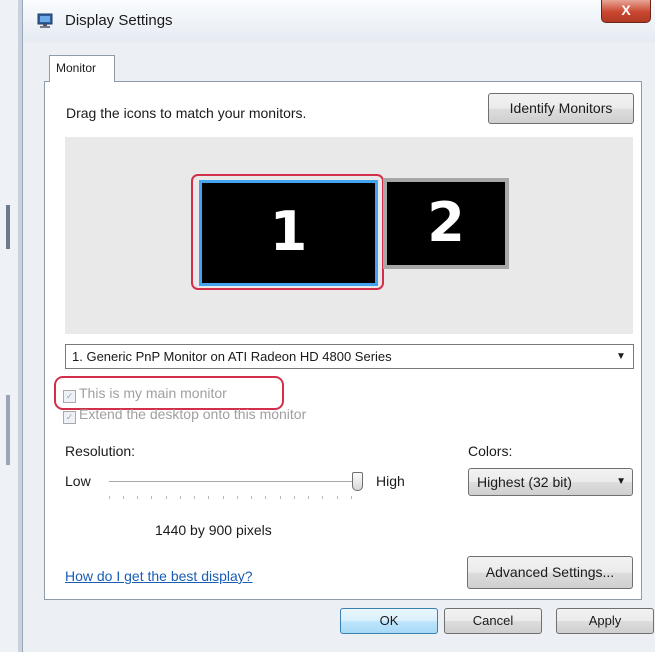 The width and height of the screenshot is (655, 652). What do you see at coordinates (561, 108) in the screenshot?
I see `identify-monitors-button: Identify Monitors` at bounding box center [561, 108].